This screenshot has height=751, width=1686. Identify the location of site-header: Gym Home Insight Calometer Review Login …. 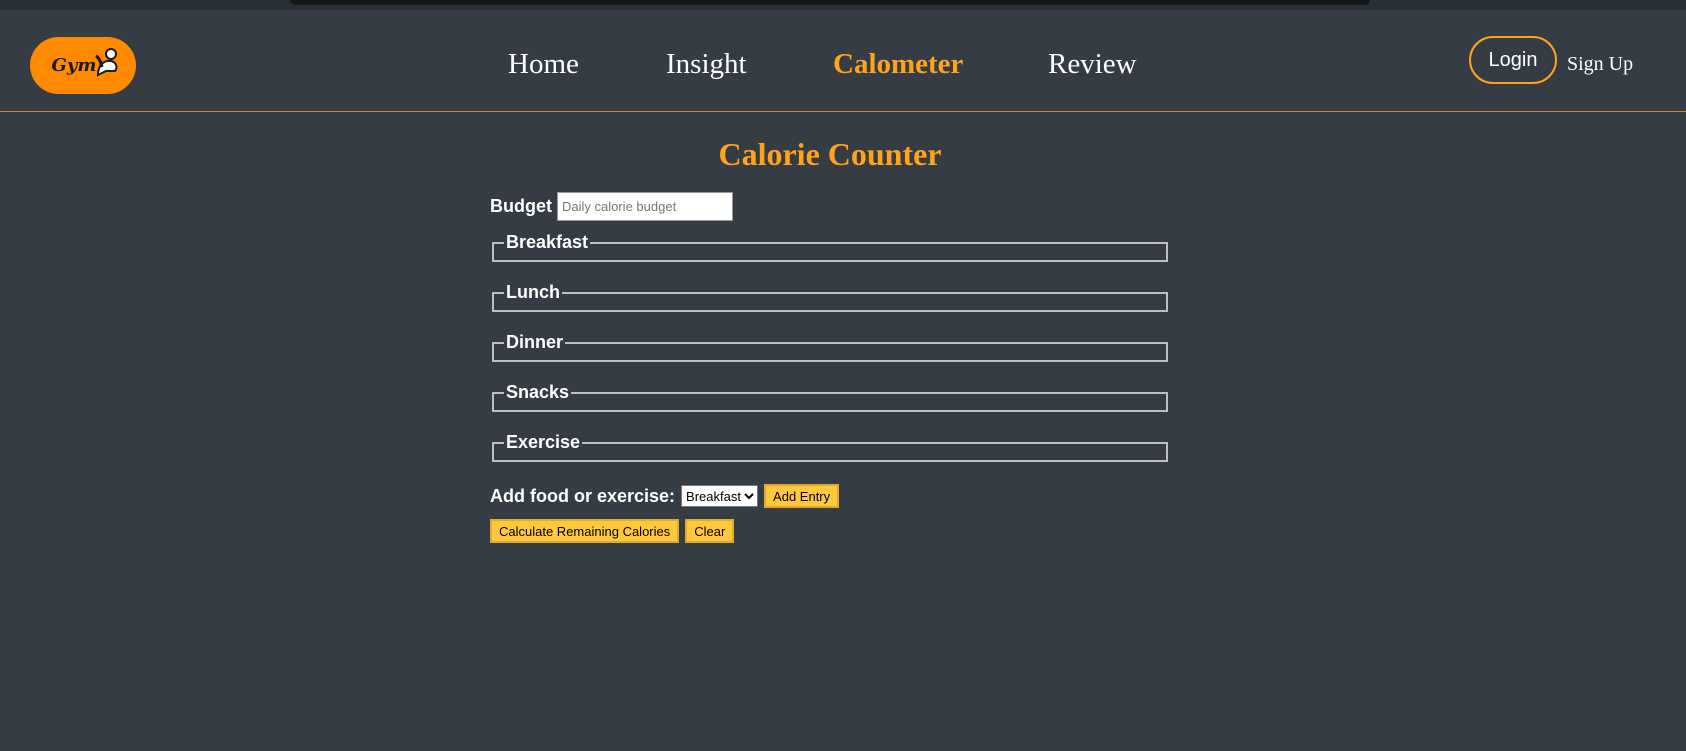
(843, 61).